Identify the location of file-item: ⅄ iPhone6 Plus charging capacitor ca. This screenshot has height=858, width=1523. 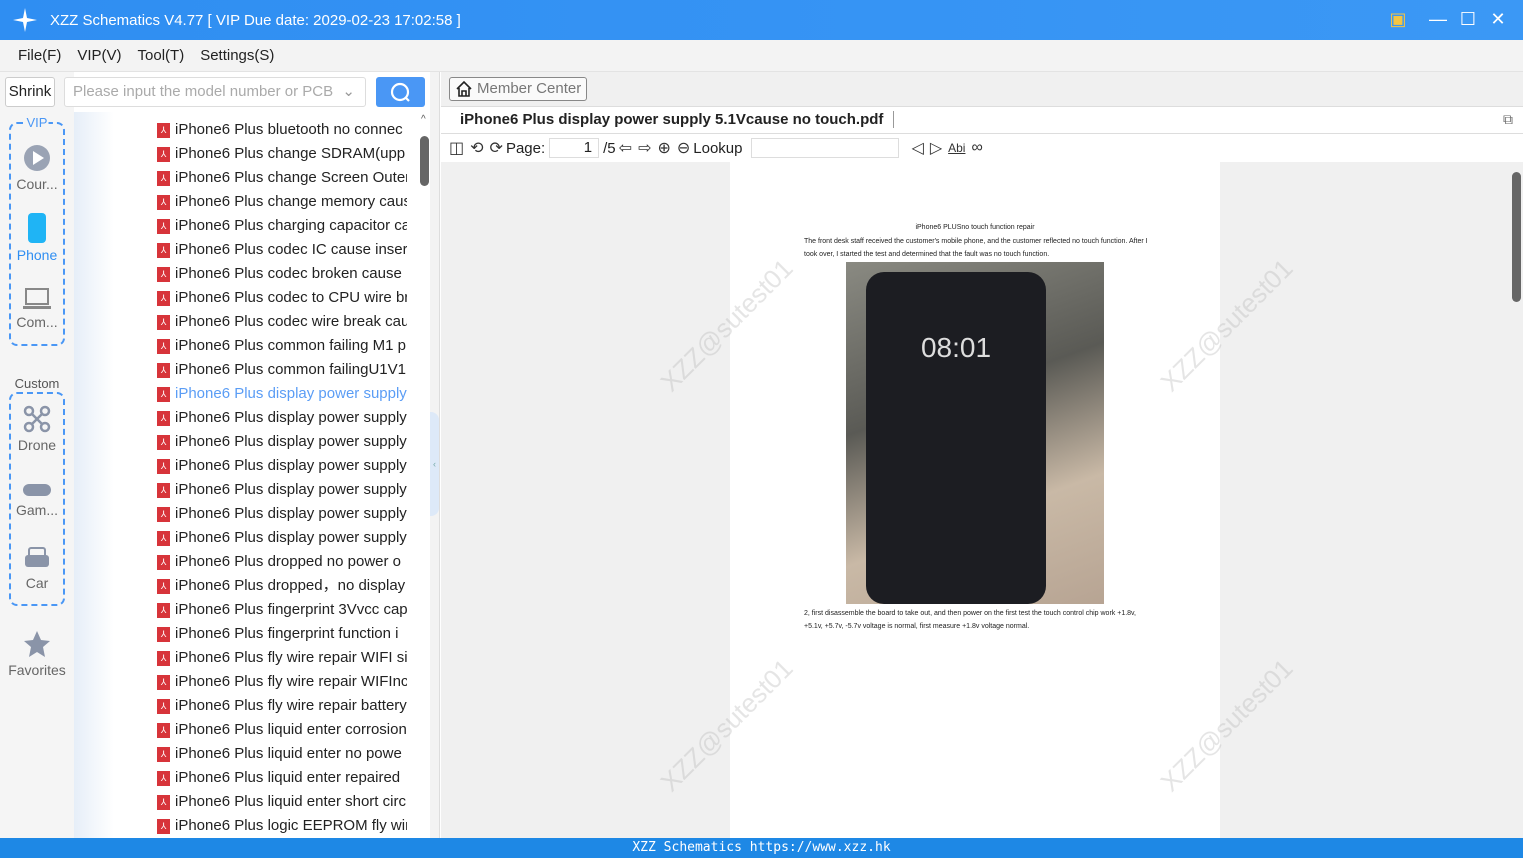
(282, 226).